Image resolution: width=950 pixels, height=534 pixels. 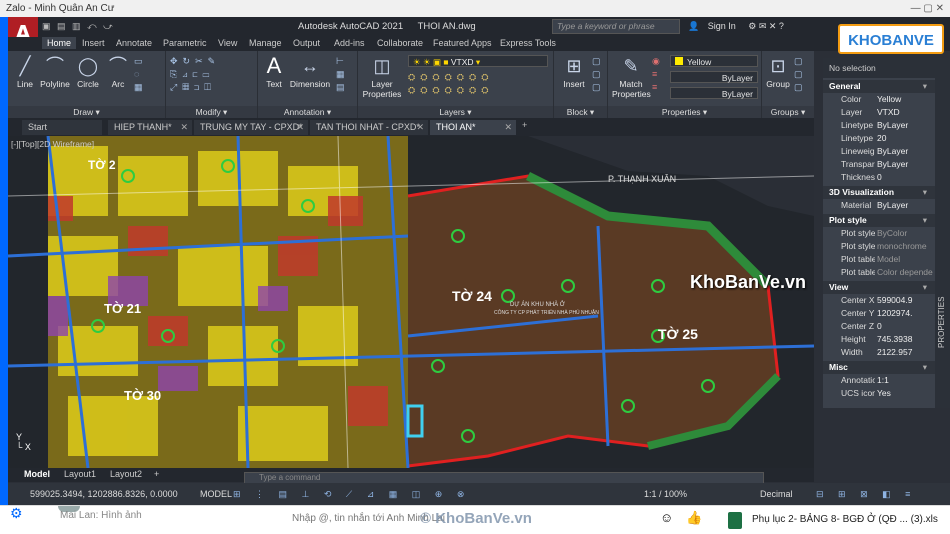 What do you see at coordinates (156, 474) in the screenshot?
I see `add-layout-icon: +` at bounding box center [156, 474].